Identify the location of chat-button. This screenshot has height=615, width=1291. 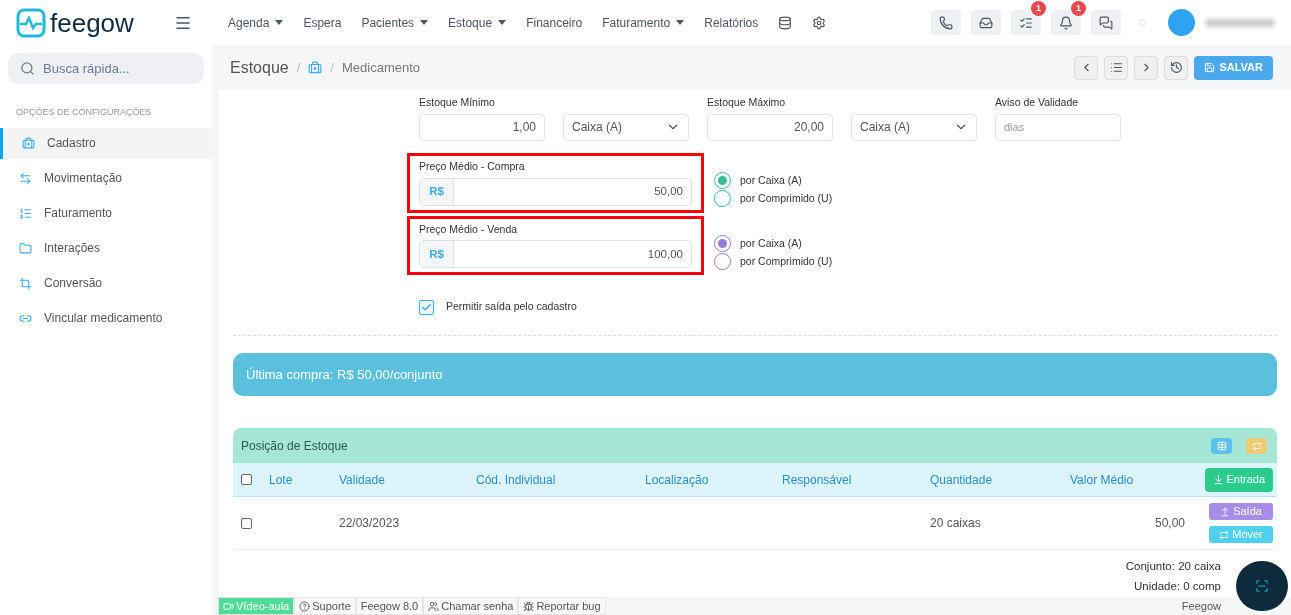
(1106, 22).